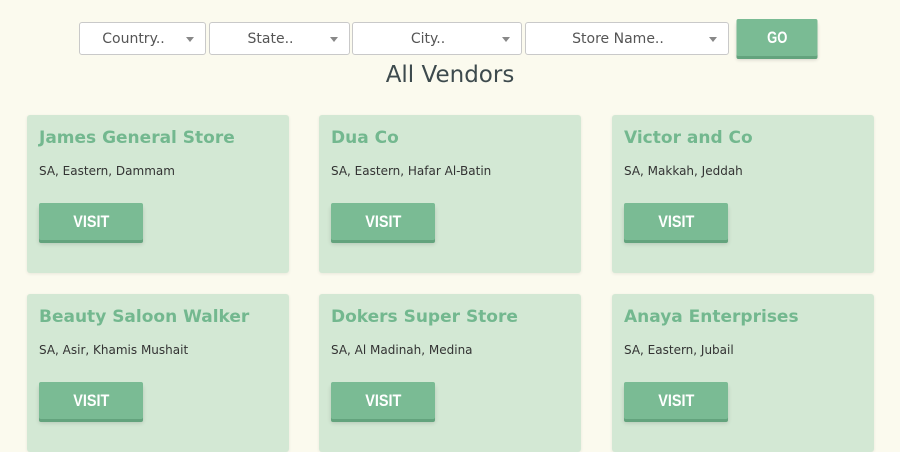  What do you see at coordinates (683, 171) in the screenshot?
I see `vendor-address: SA, Makkah, Jeddah` at bounding box center [683, 171].